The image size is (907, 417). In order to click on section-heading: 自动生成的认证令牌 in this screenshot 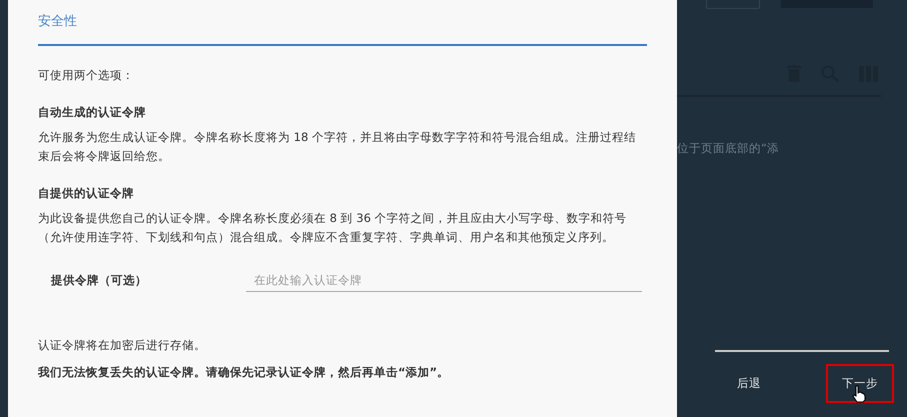, I will do `click(92, 112)`.